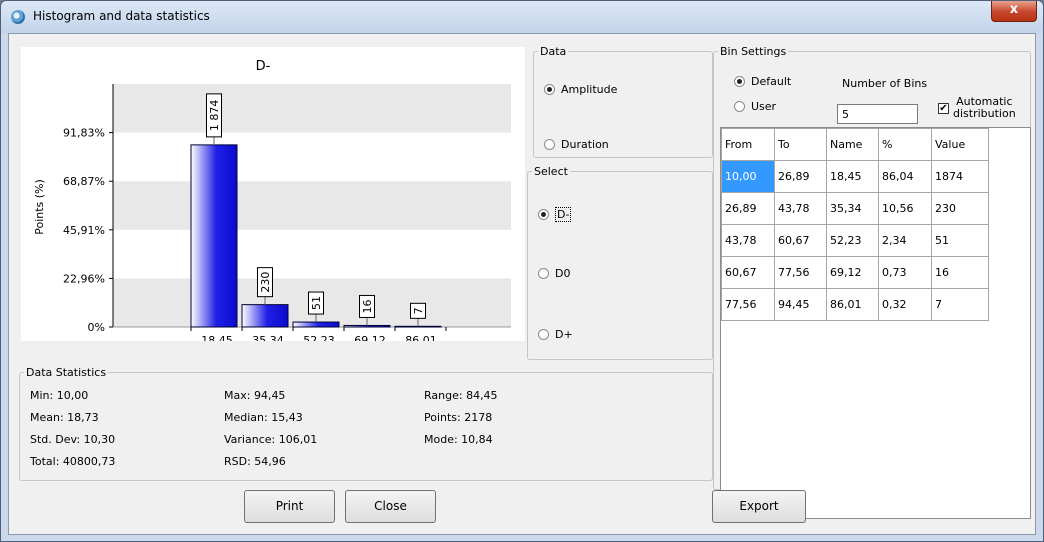 The image size is (1044, 542). I want to click on radio-default-bins: Default, so click(762, 81).